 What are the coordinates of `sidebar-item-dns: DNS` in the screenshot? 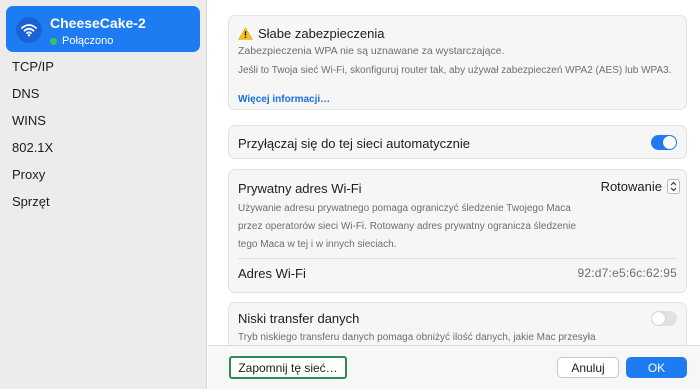 It's located at (33, 100).